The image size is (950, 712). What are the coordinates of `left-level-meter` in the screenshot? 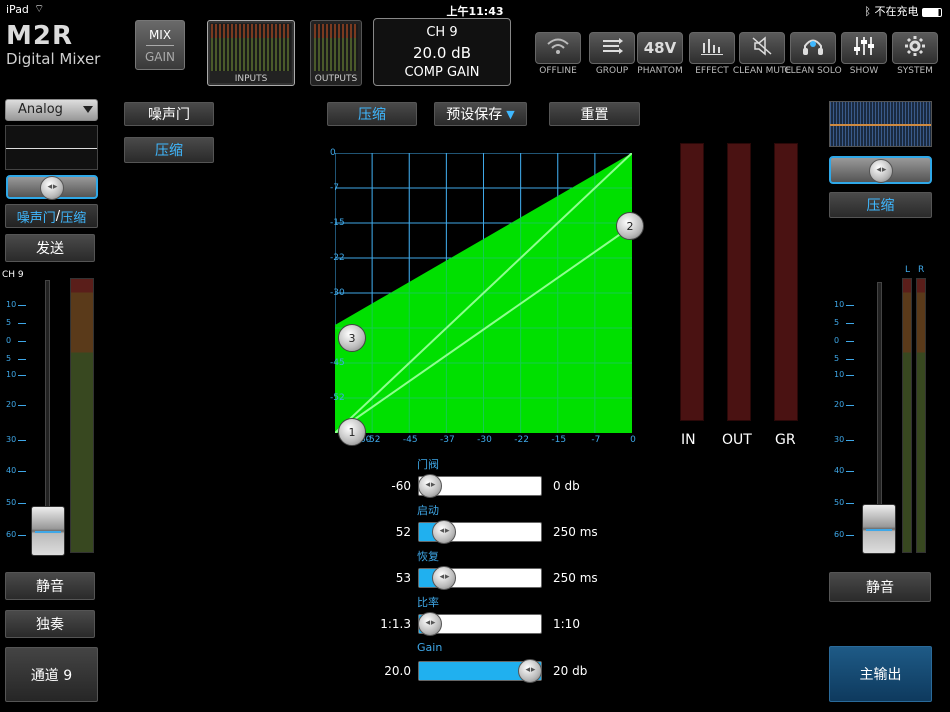 It's located at (82, 415).